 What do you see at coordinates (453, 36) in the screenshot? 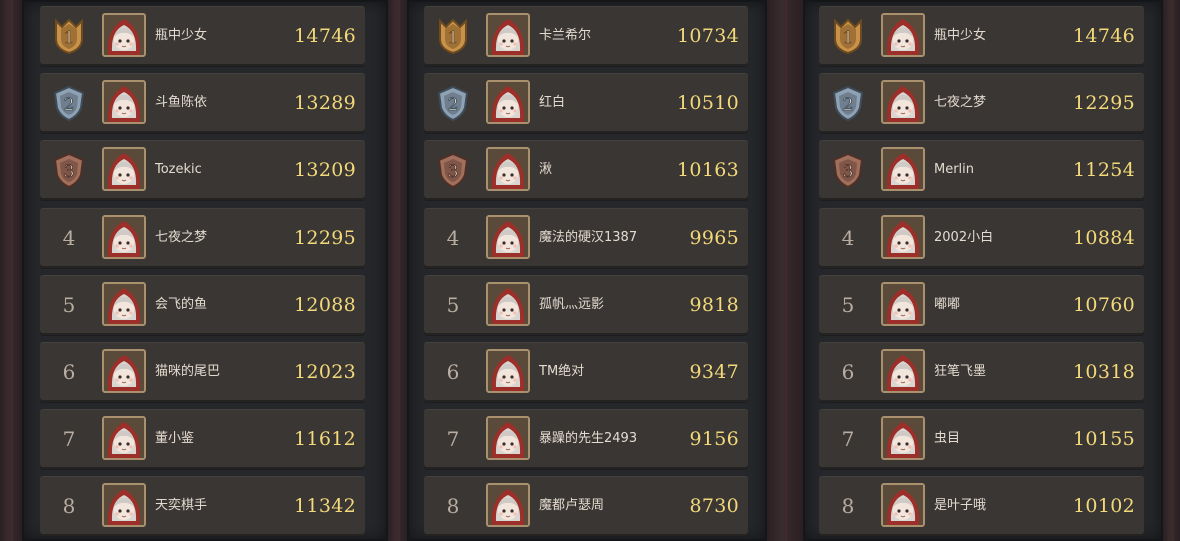
I see `medal-graphic: 1` at bounding box center [453, 36].